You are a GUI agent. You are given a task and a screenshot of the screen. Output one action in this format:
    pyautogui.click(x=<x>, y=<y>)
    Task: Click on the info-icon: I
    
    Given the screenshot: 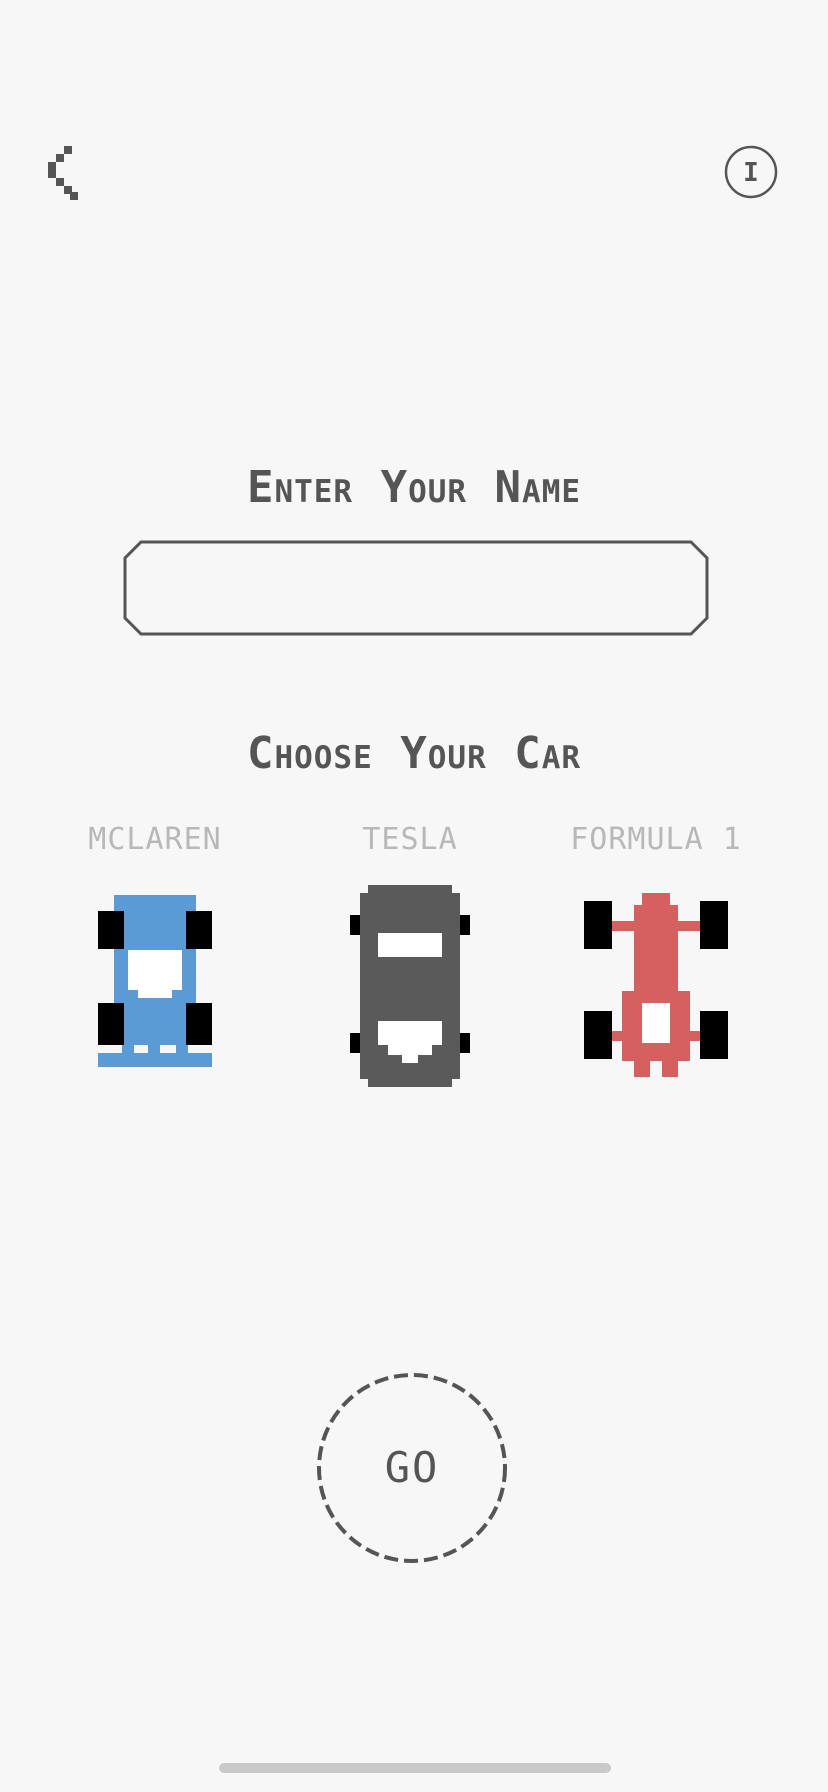 What is the action you would take?
    pyautogui.click(x=751, y=172)
    